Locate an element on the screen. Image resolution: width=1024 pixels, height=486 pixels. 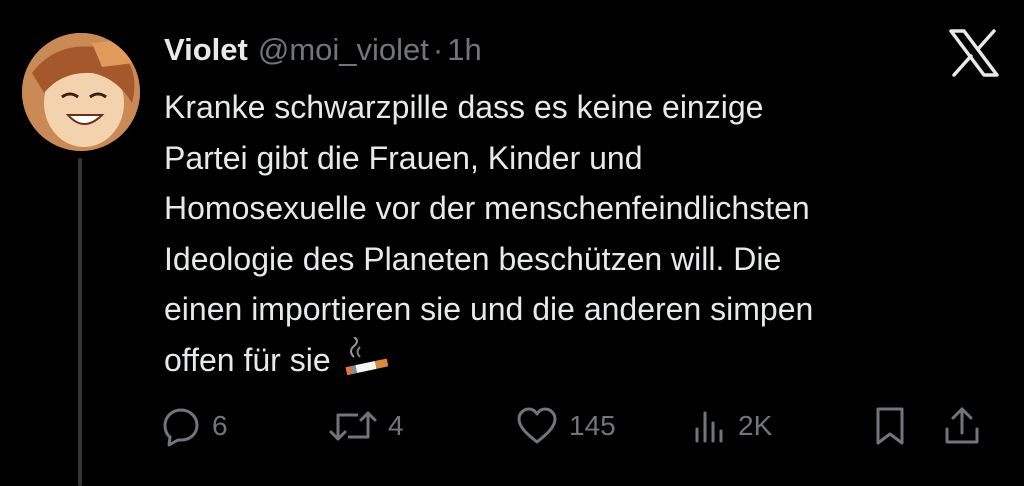
like-button: 145 is located at coordinates (565, 426).